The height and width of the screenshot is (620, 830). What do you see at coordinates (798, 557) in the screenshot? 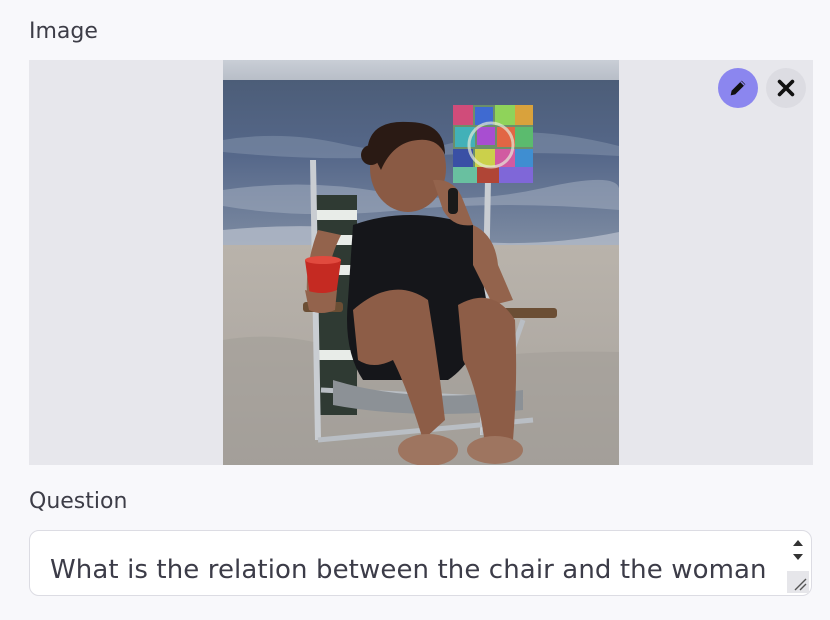
I see `chevron-down-icon` at bounding box center [798, 557].